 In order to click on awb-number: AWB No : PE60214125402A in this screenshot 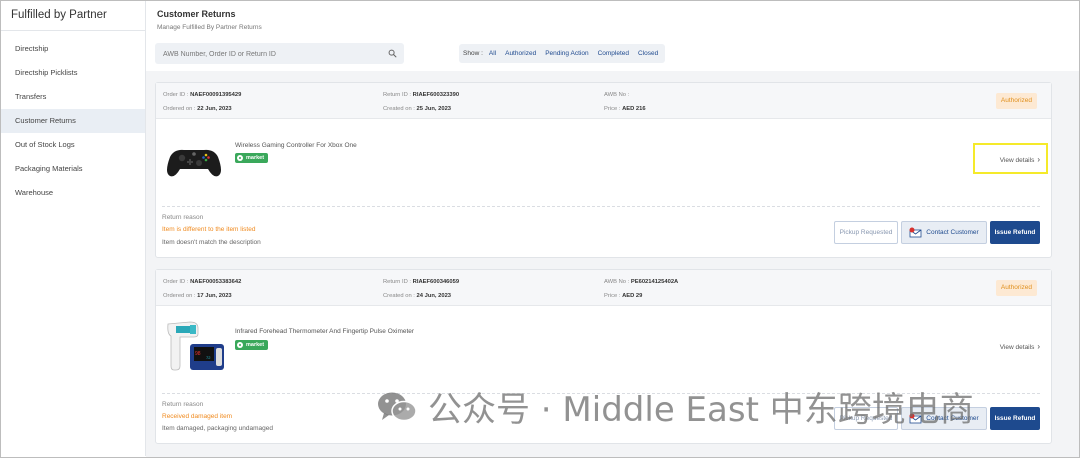, I will do `click(641, 282)`.